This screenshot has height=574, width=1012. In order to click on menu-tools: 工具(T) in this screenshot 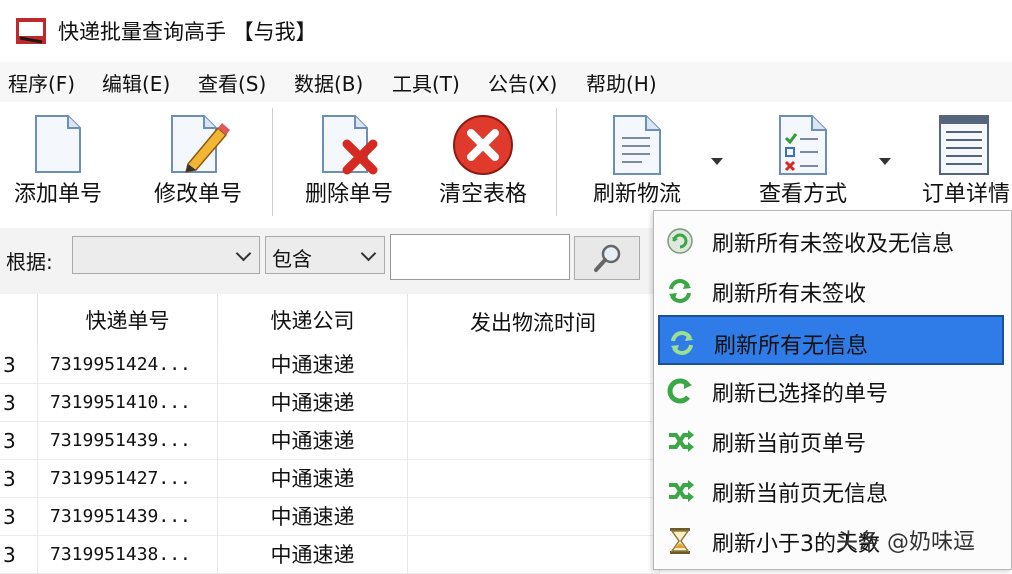, I will do `click(426, 82)`.